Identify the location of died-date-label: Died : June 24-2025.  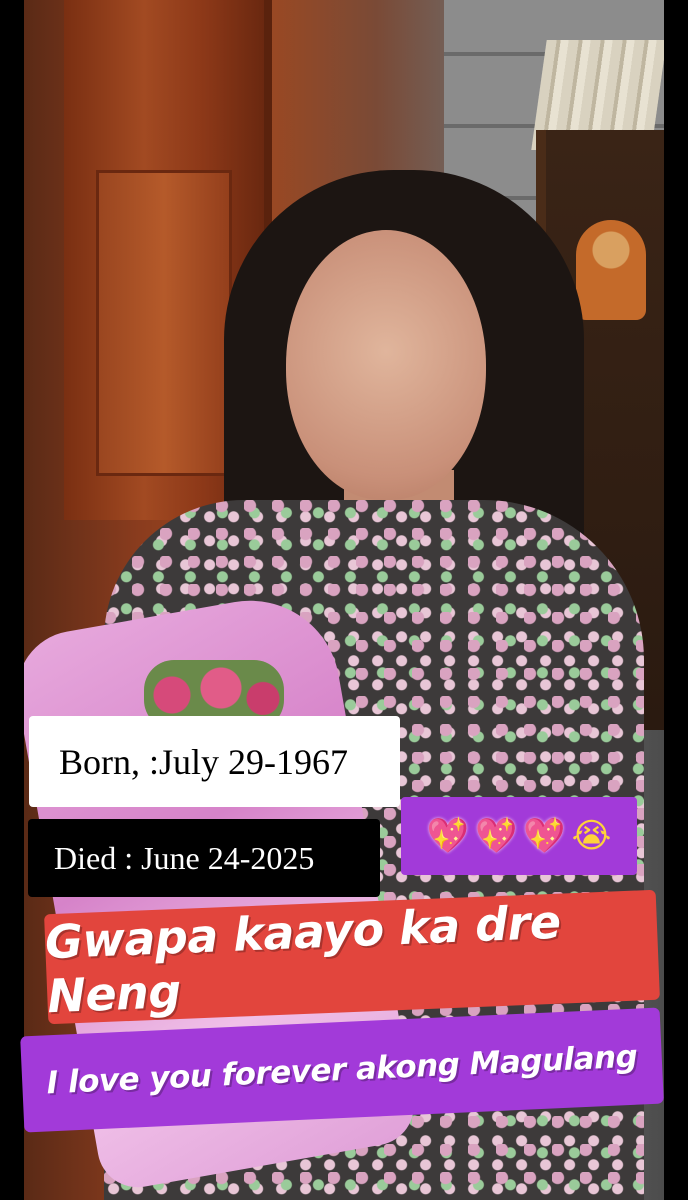
(204, 858).